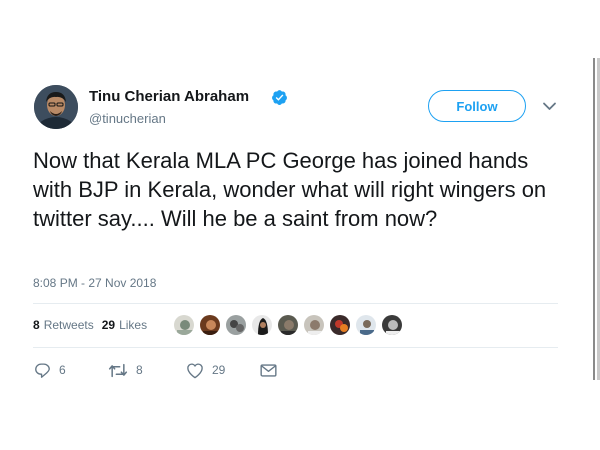  What do you see at coordinates (127, 118) in the screenshot?
I see `user-handle: @tinucherian` at bounding box center [127, 118].